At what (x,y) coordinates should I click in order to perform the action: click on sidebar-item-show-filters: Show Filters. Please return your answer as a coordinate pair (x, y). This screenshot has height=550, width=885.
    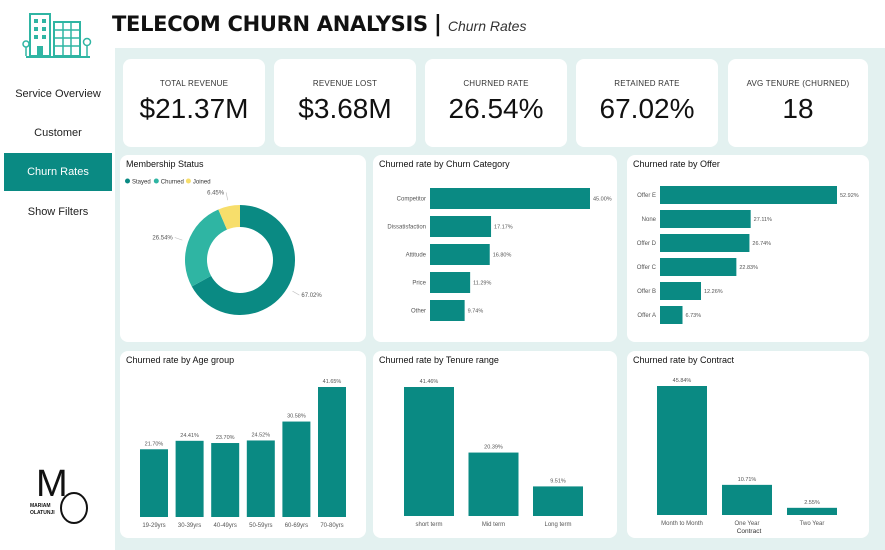
    Looking at the image, I should click on (58, 212).